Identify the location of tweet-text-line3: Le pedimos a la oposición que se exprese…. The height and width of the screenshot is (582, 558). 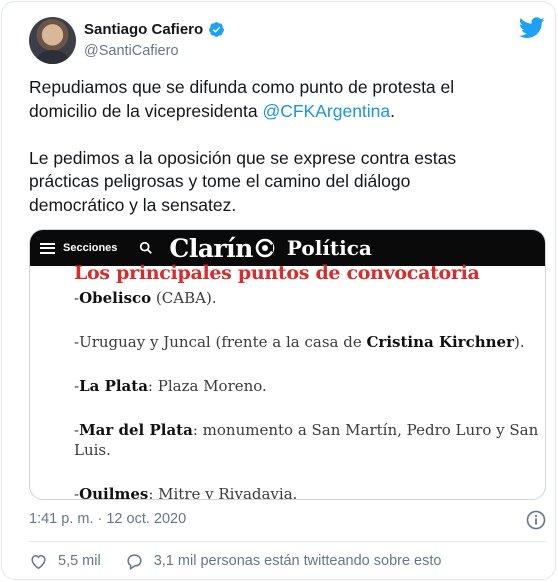
(243, 157).